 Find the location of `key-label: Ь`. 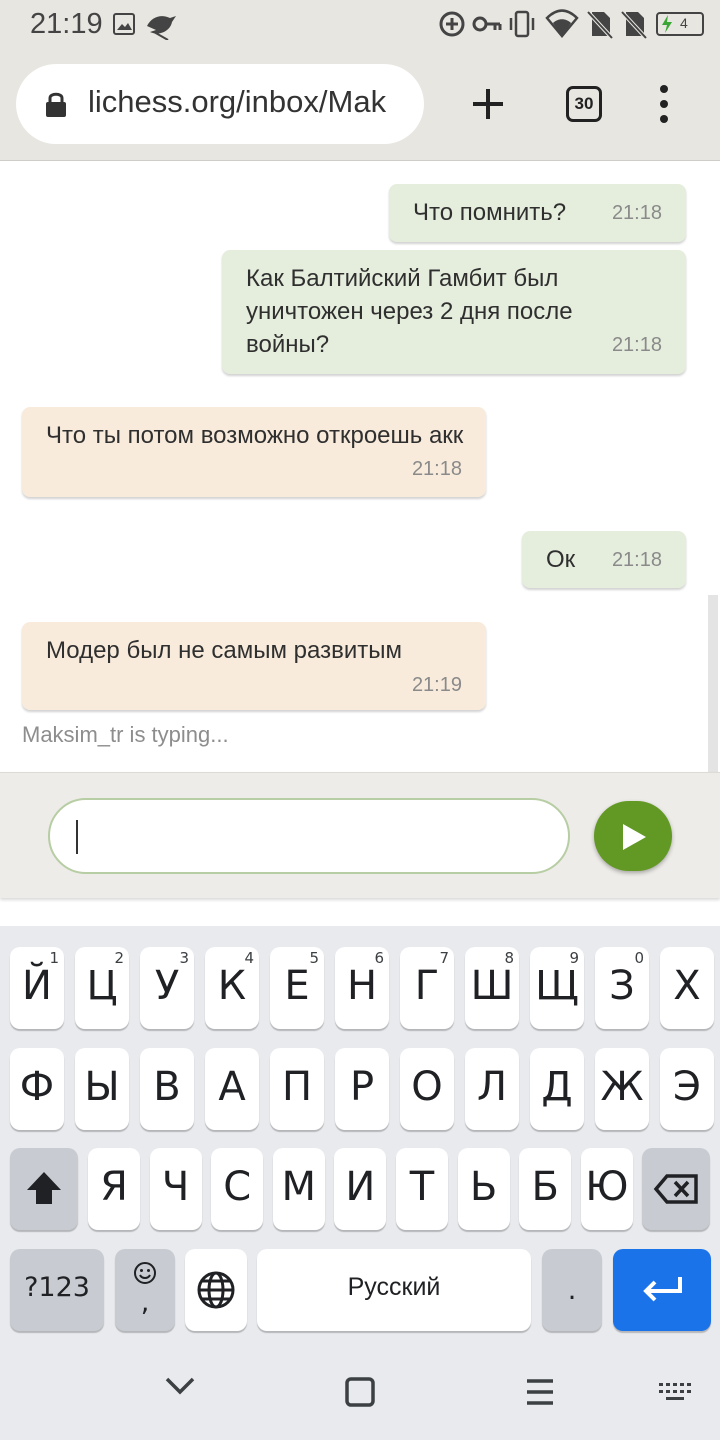

key-label: Ь is located at coordinates (483, 1187).